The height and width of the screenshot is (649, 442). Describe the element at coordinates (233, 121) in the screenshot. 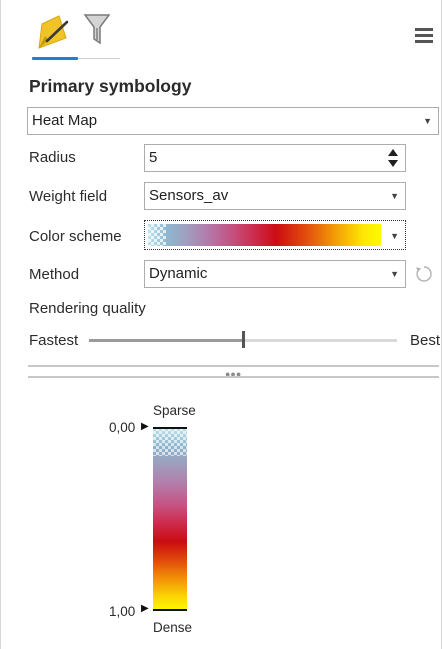

I see `symbology-type-dropdown: Heat Map ▼` at that location.